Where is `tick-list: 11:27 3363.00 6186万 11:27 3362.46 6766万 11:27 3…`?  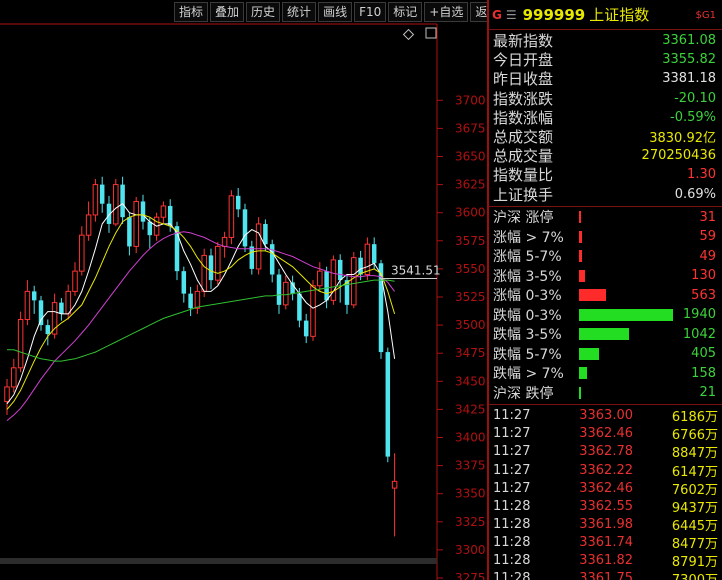
tick-list: 11:27 3363.00 6186万 11:27 3362.46 6766万 11:27 3… is located at coordinates (605, 492).